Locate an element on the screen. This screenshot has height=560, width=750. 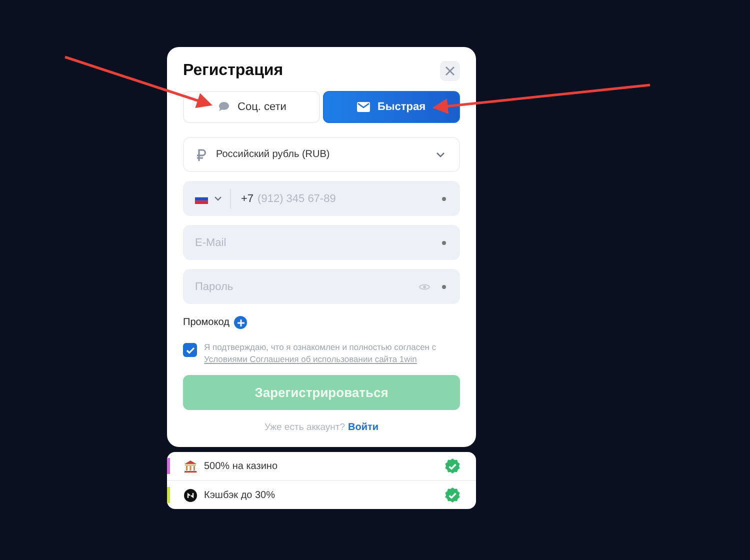
password-input: Пароль is located at coordinates (307, 286).